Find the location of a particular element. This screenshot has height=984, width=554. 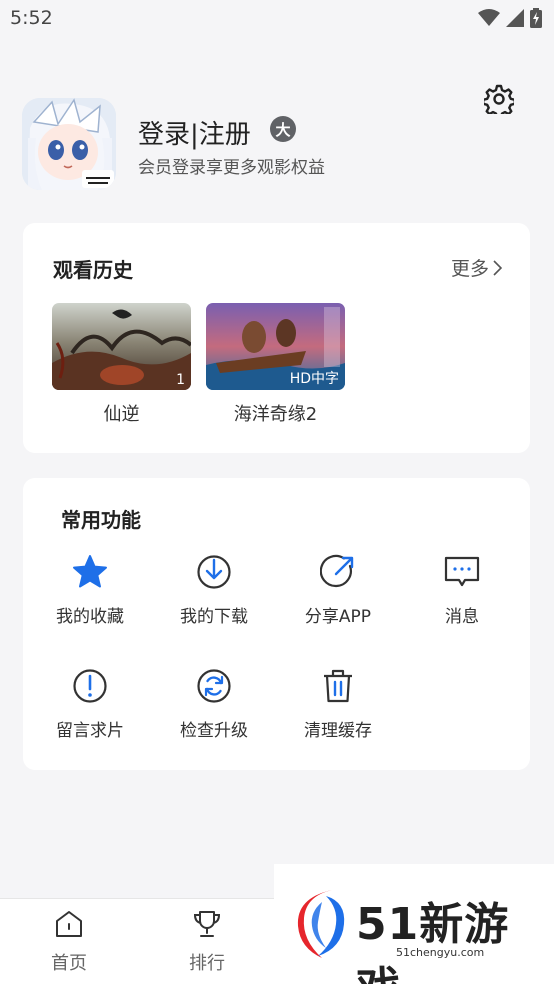

history-more-link: 更多 is located at coordinates (476, 267).